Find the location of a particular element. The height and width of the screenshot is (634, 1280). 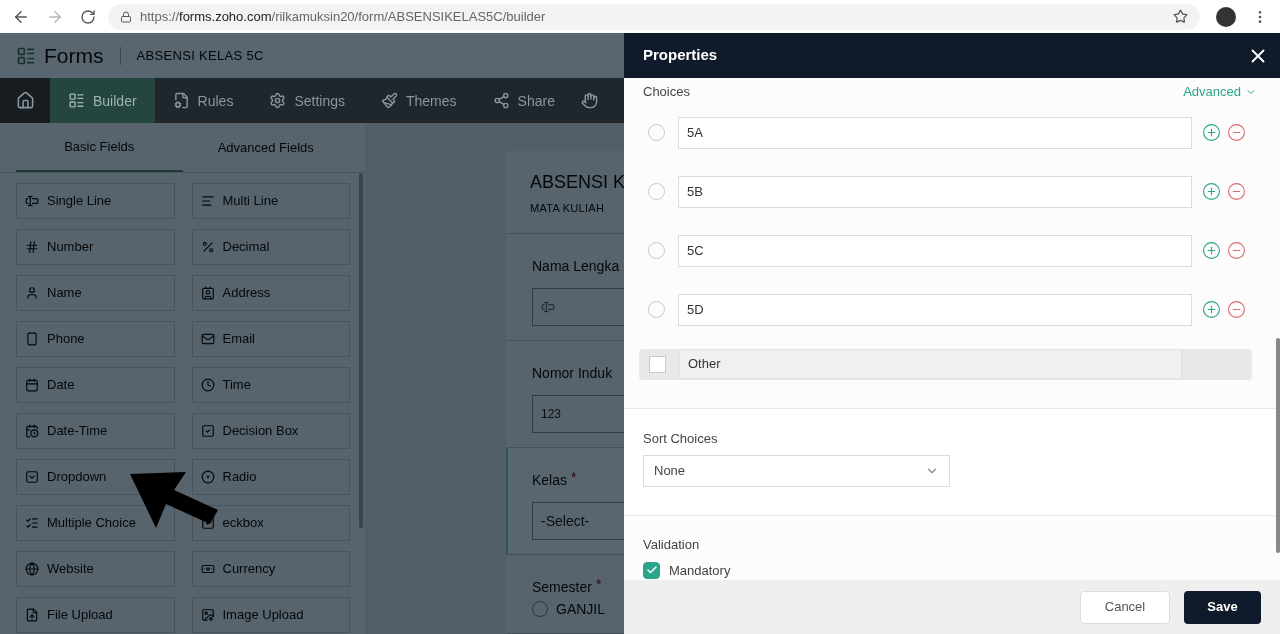

checkbox-icon is located at coordinates (207, 431).